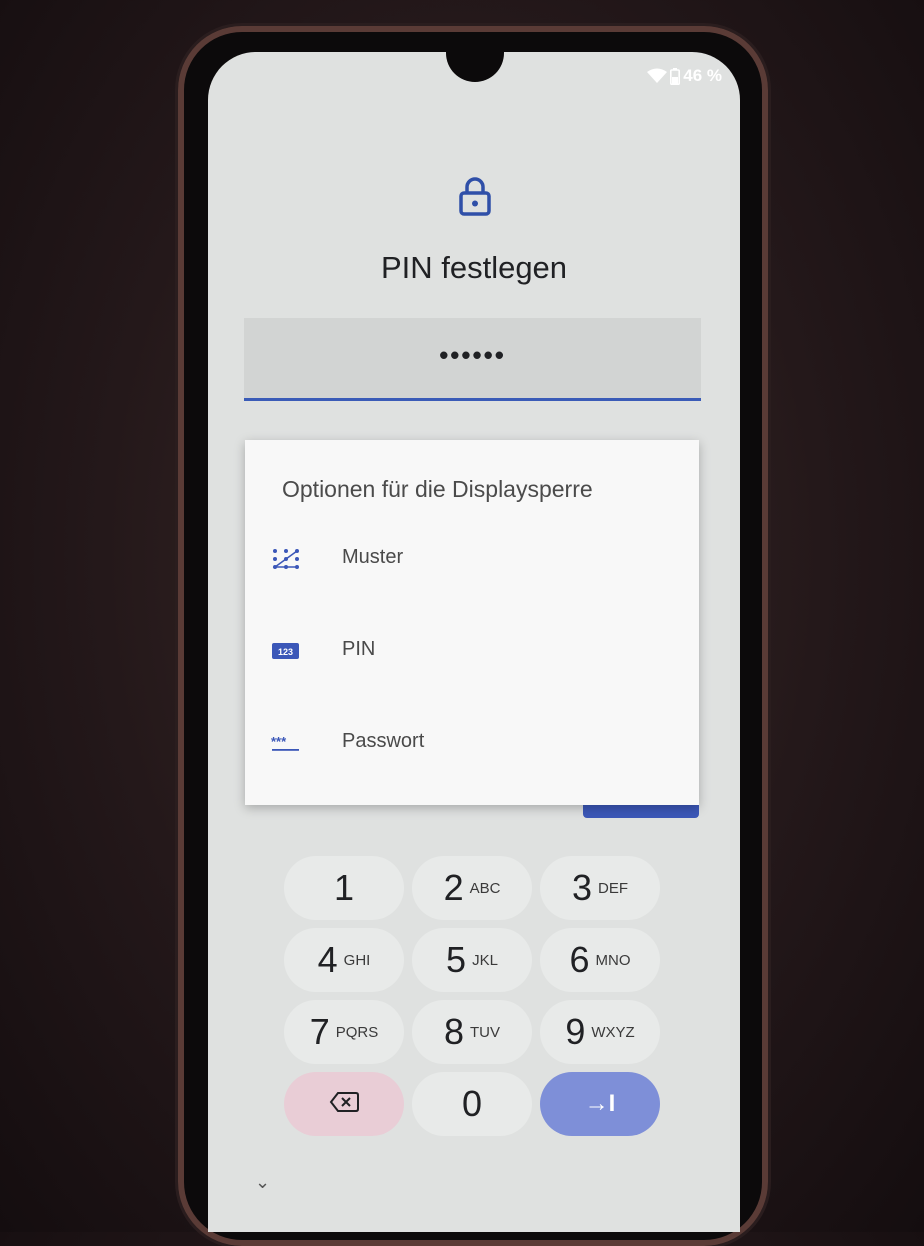  I want to click on confirm-button-partial, so click(641, 811).